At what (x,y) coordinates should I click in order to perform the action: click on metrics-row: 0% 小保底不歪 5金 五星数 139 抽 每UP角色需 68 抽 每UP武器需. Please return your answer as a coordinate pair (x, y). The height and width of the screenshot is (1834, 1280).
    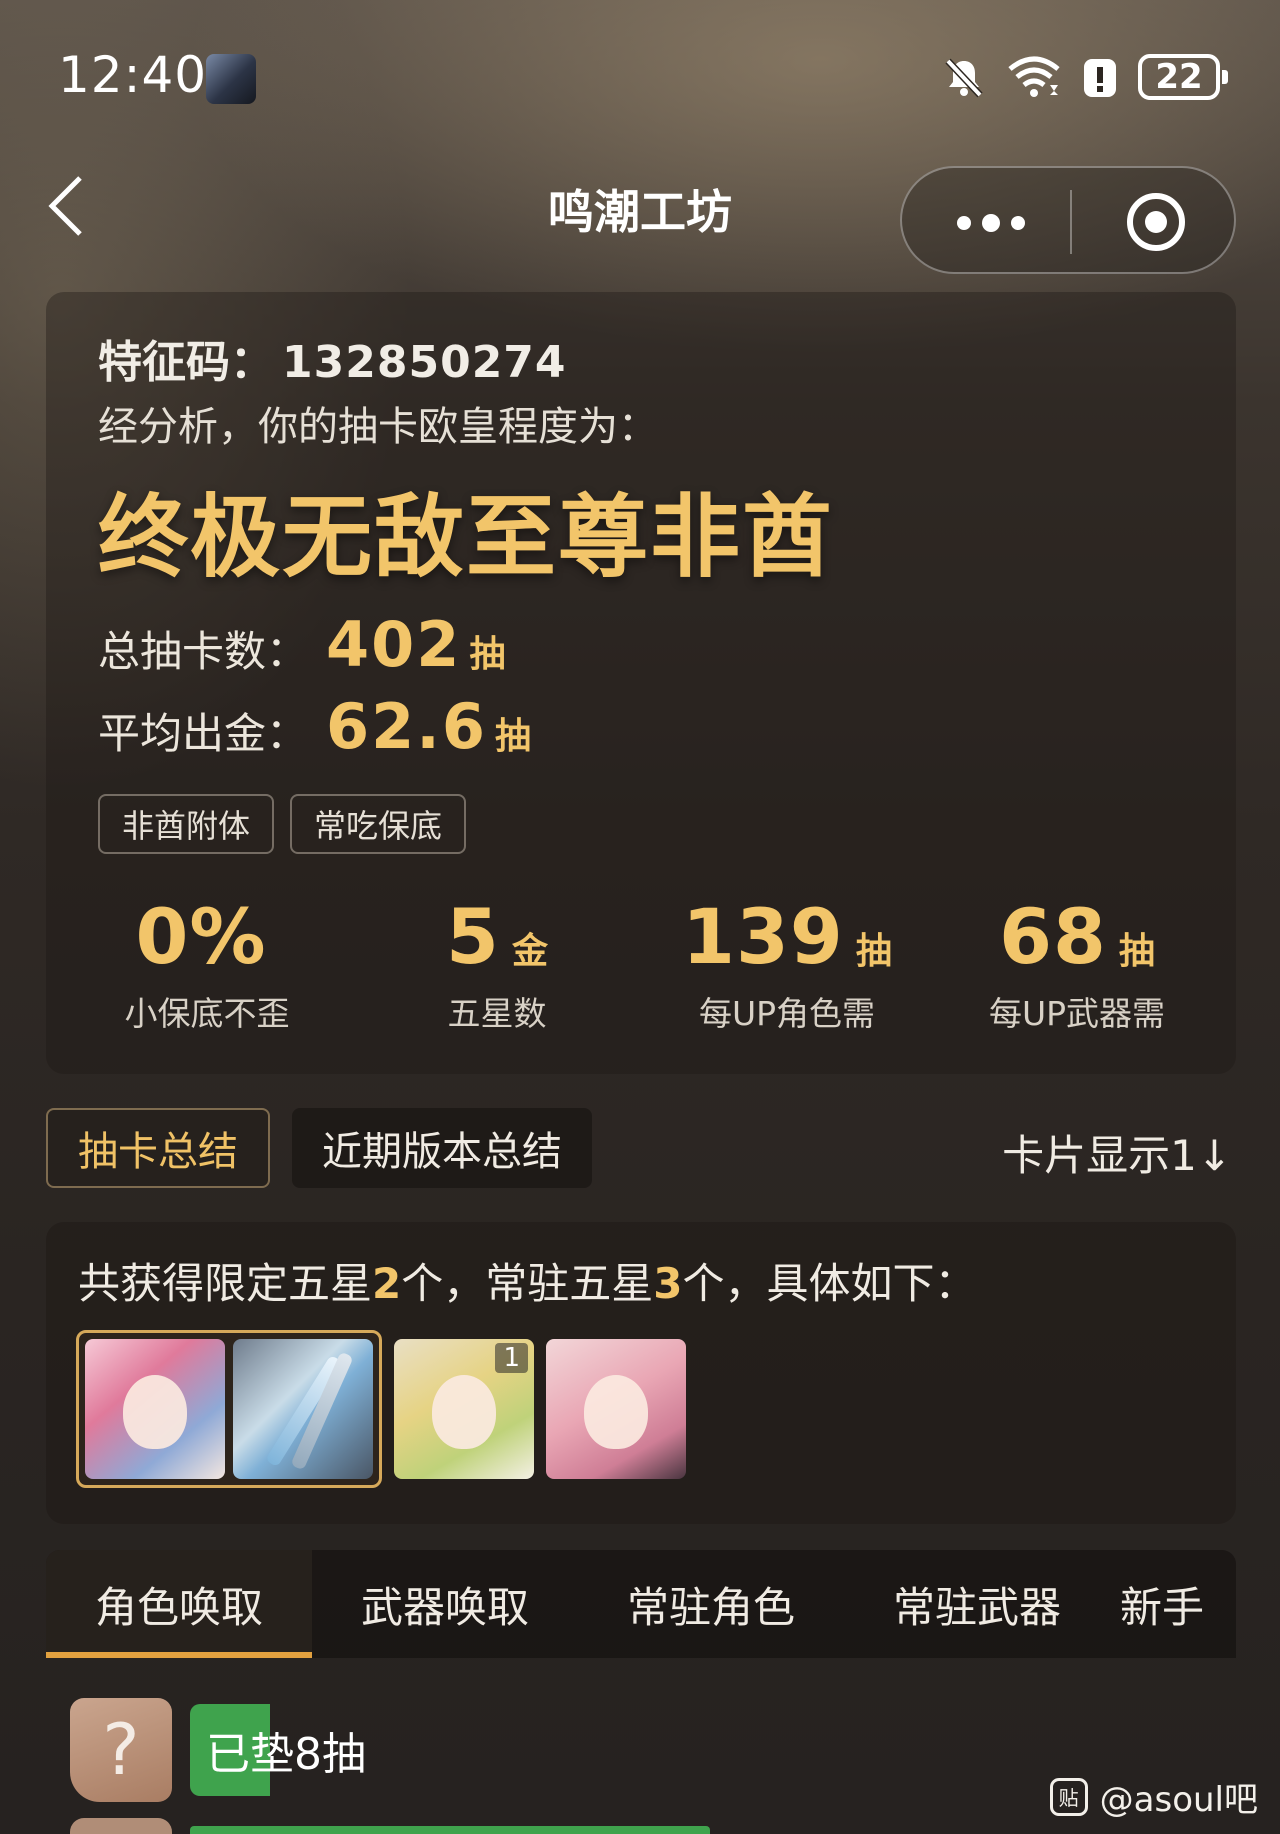
    Looking at the image, I should click on (641, 963).